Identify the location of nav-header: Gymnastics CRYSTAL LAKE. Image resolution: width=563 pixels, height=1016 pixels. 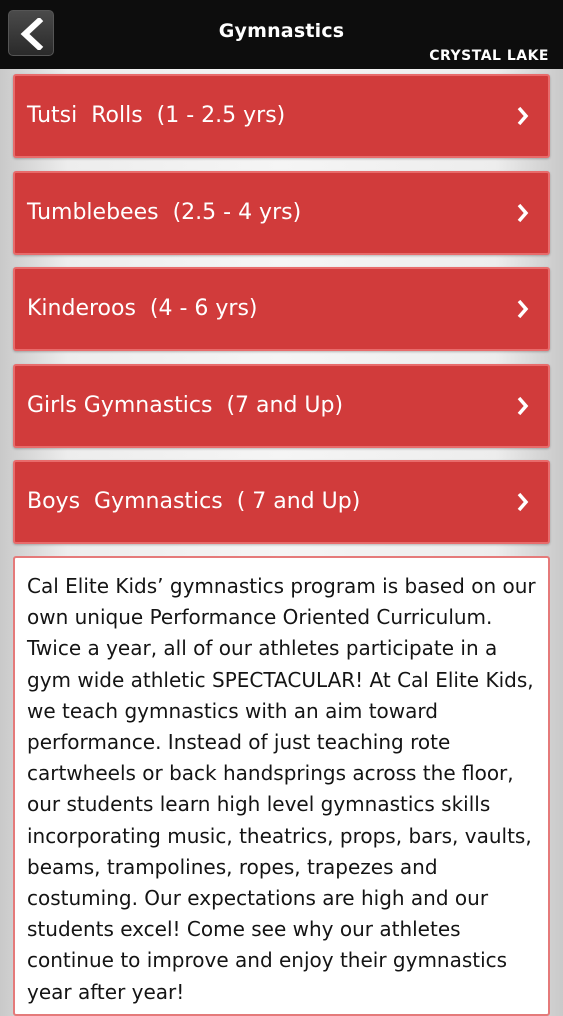
(281, 34).